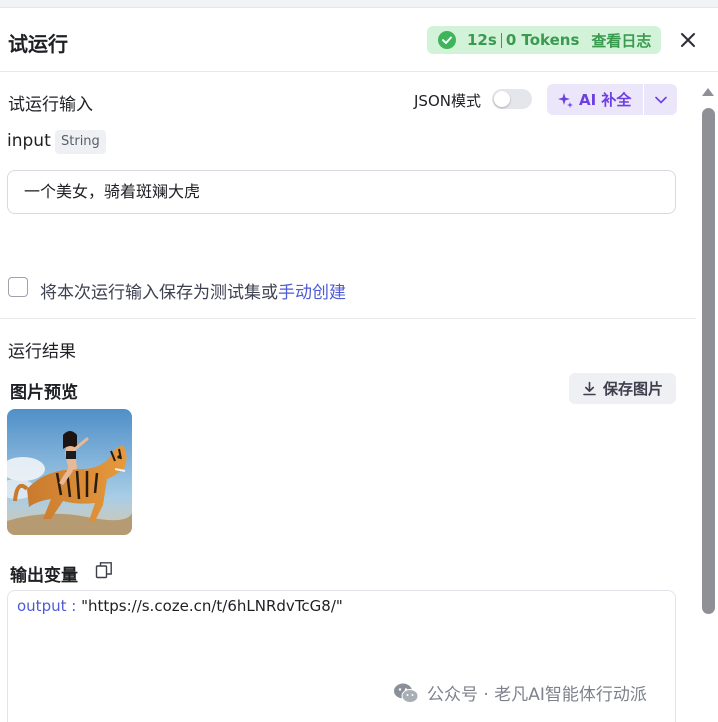 This screenshot has height=722, width=718. Describe the element at coordinates (44, 576) in the screenshot. I see `output-vars-title: 输出变量` at that location.